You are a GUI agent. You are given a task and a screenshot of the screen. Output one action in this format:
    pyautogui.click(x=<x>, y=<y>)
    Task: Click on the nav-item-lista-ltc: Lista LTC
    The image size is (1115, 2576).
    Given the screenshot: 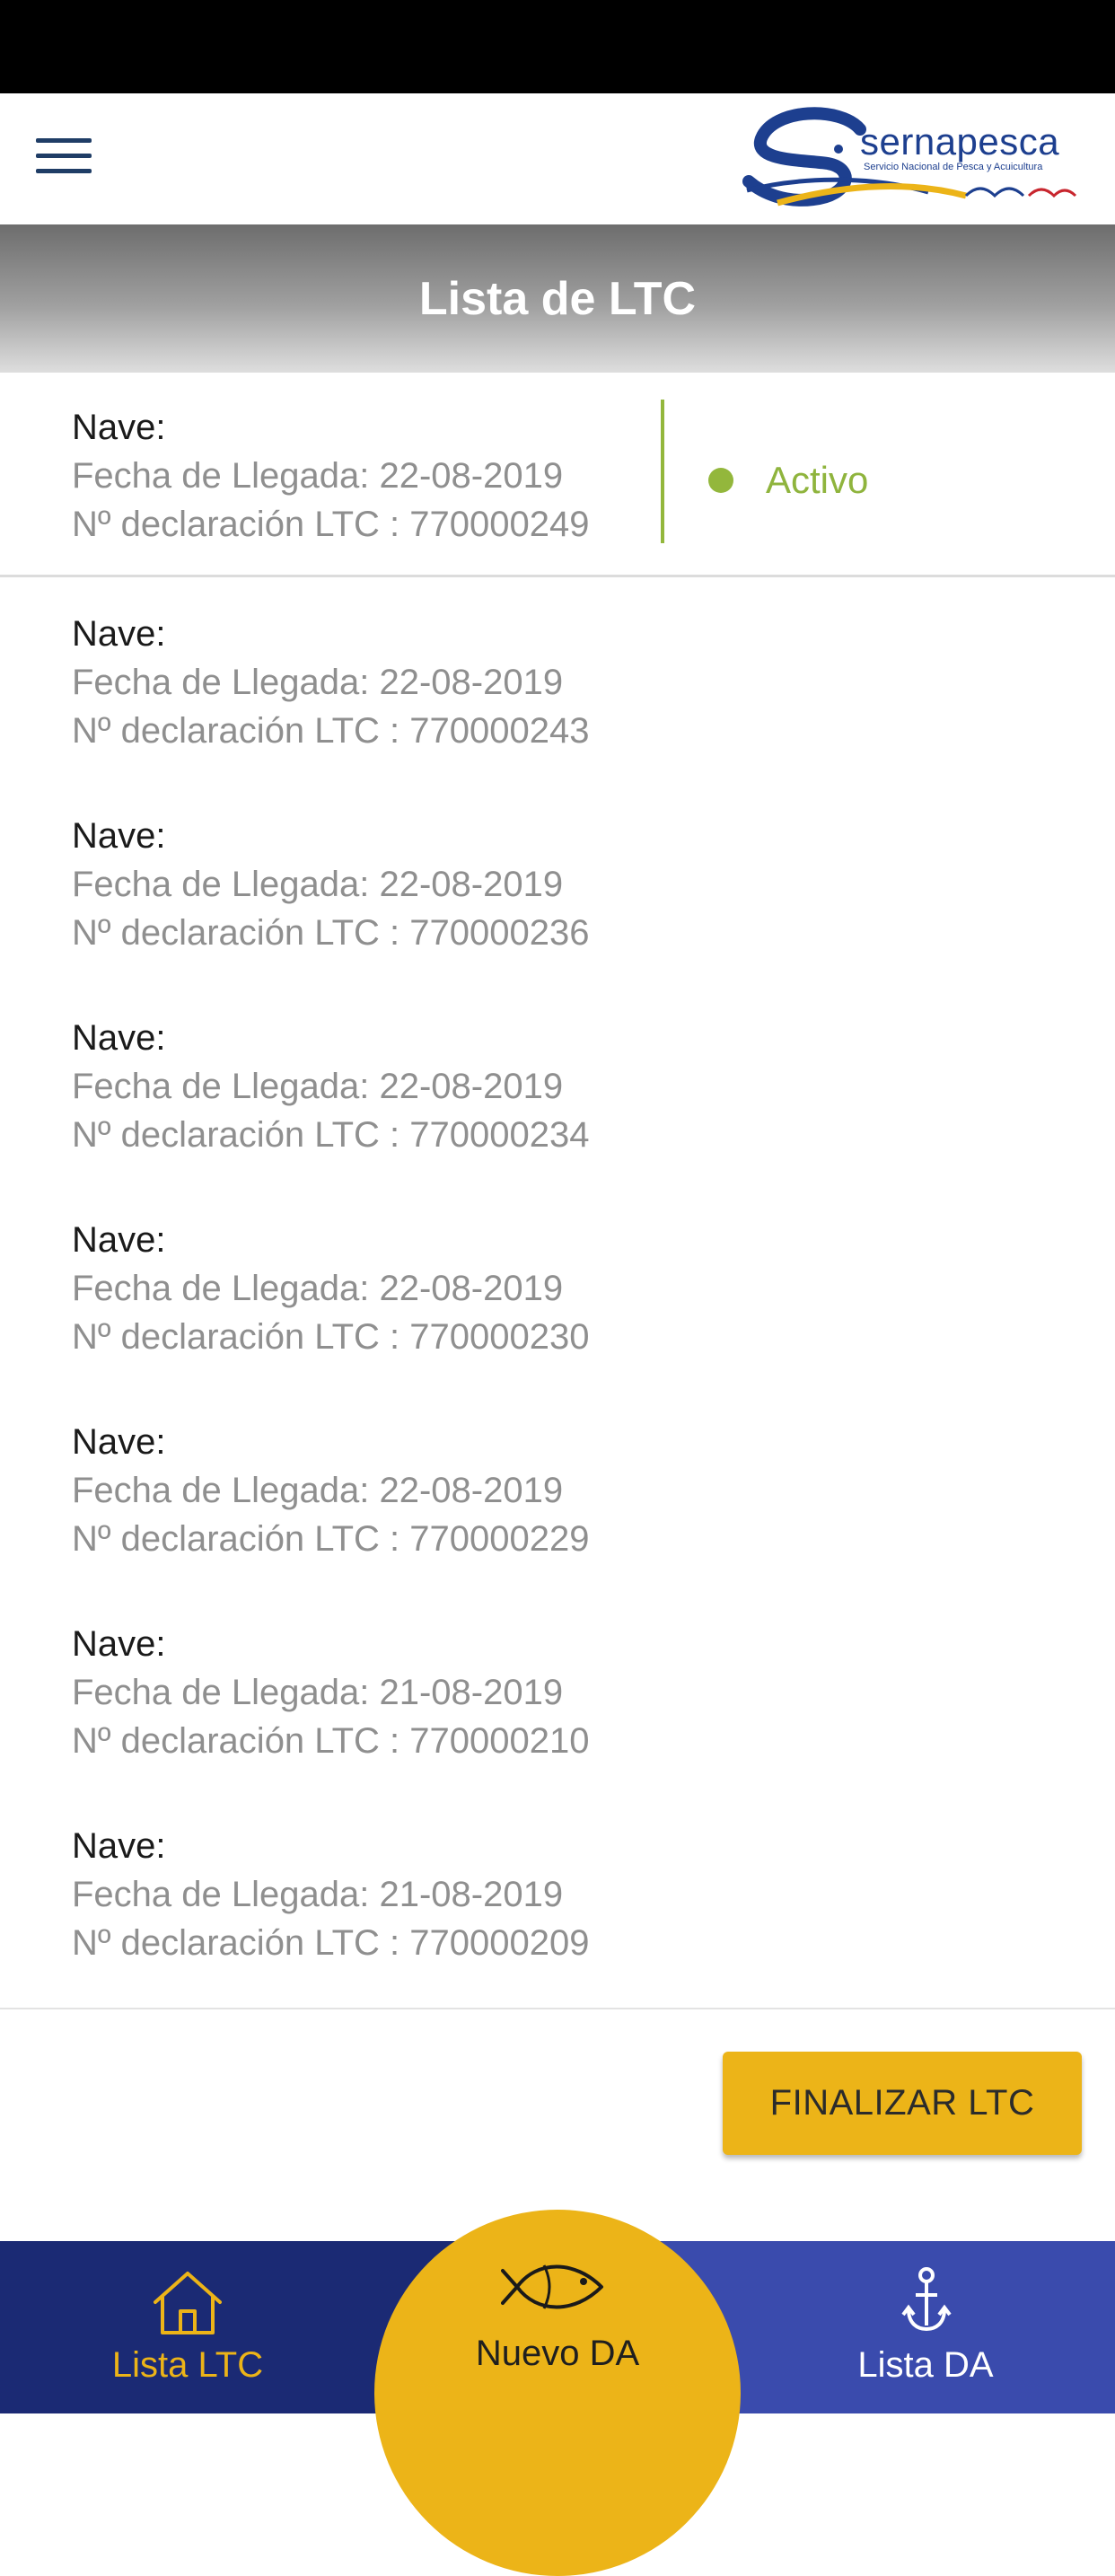 What is the action you would take?
    pyautogui.click(x=188, y=2327)
    